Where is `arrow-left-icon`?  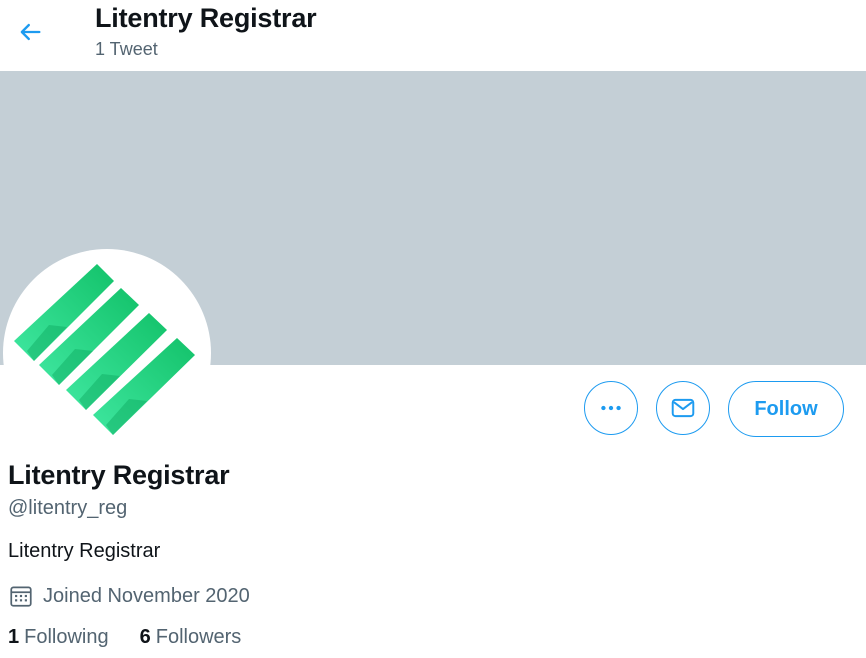
arrow-left-icon is located at coordinates (30, 32).